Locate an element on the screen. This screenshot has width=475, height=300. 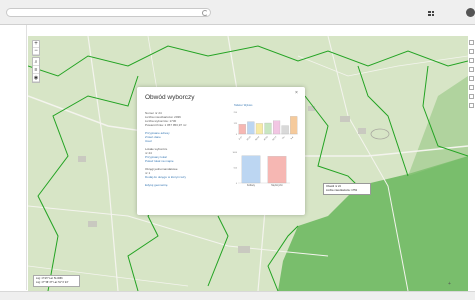
edit-geometry-link: Edytuj geometrię is located at coordinates (185, 185).